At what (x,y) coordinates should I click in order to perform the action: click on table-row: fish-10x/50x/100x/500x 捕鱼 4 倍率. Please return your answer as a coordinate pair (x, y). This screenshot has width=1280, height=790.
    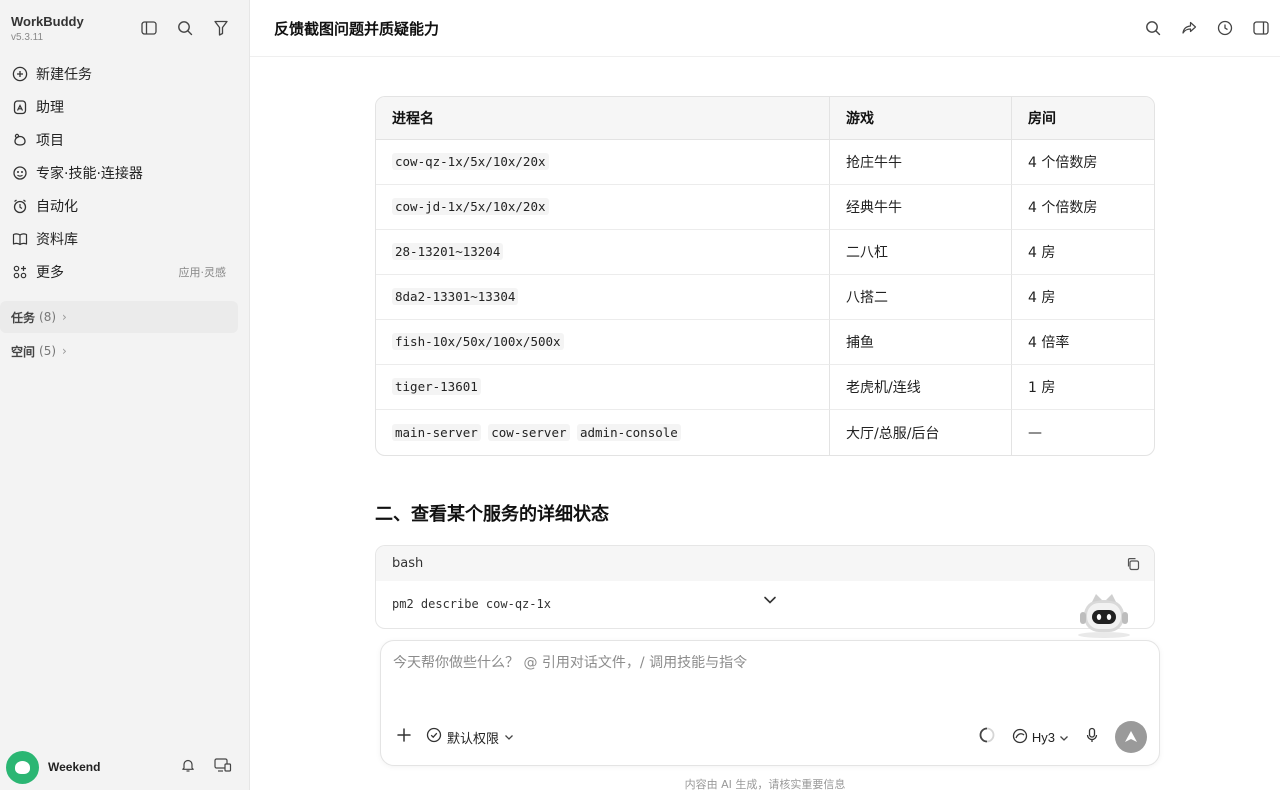
    Looking at the image, I should click on (765, 342).